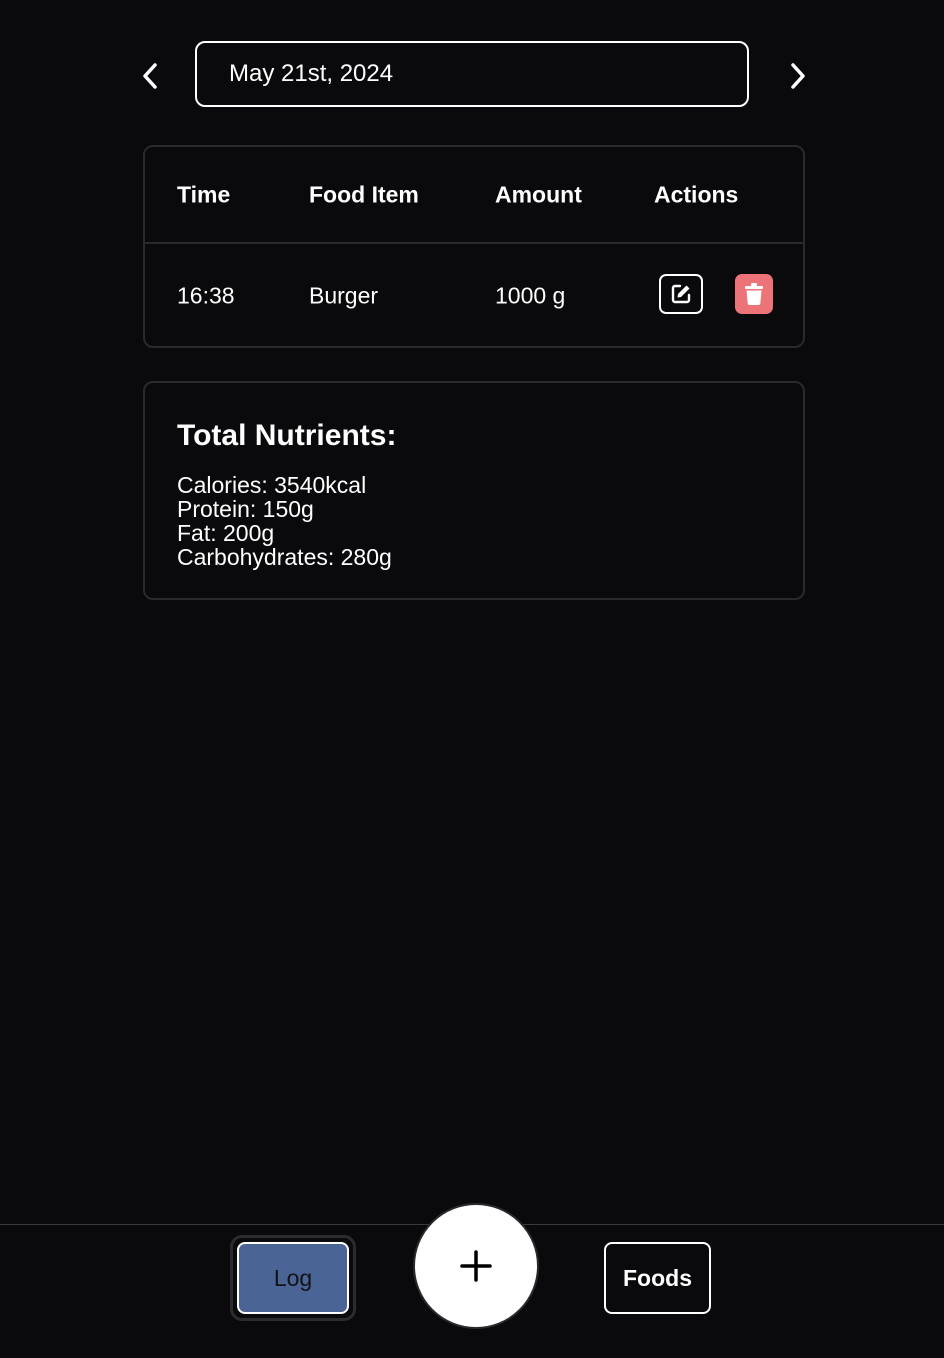  I want to click on fat-value: Fat: 200g, so click(226, 533).